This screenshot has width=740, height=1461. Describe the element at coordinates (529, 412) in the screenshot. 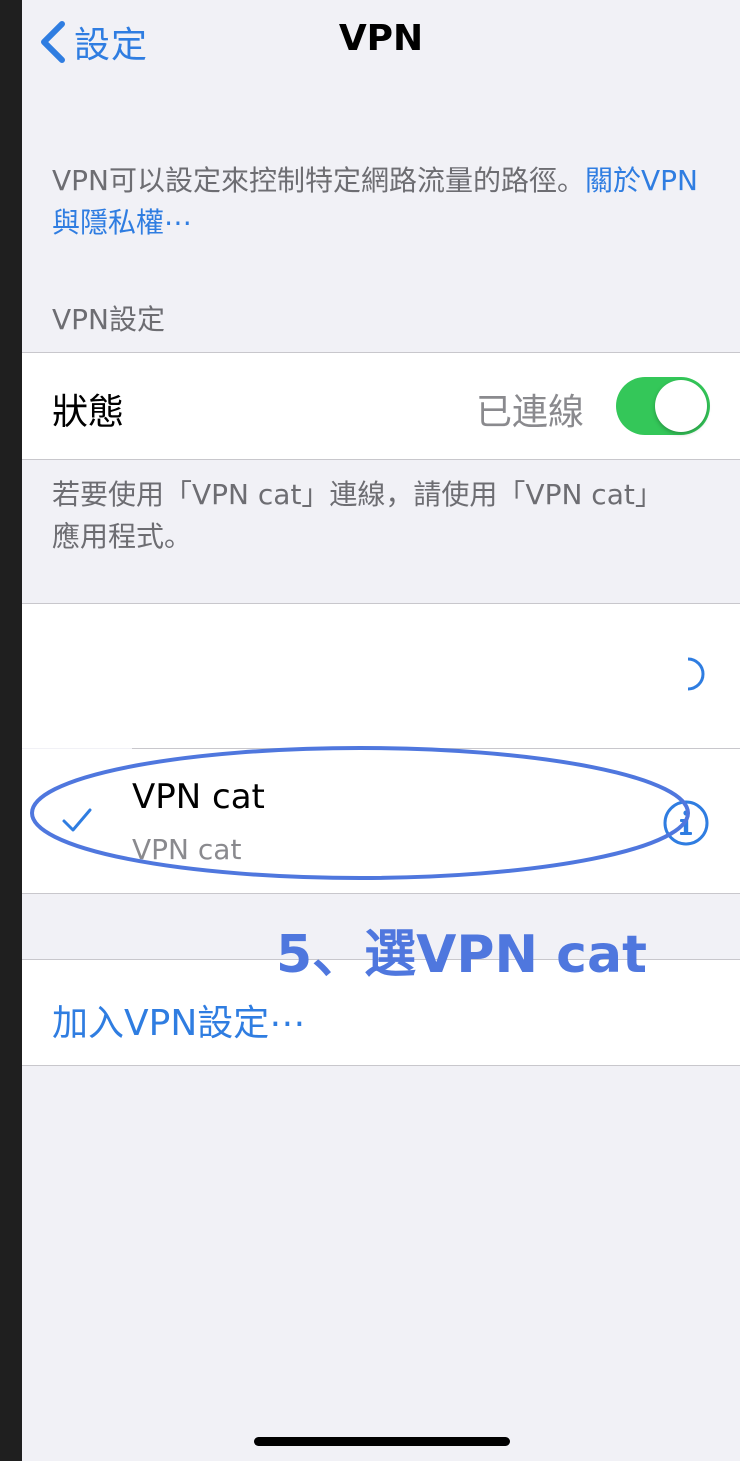

I see `status-value: 已連線` at that location.